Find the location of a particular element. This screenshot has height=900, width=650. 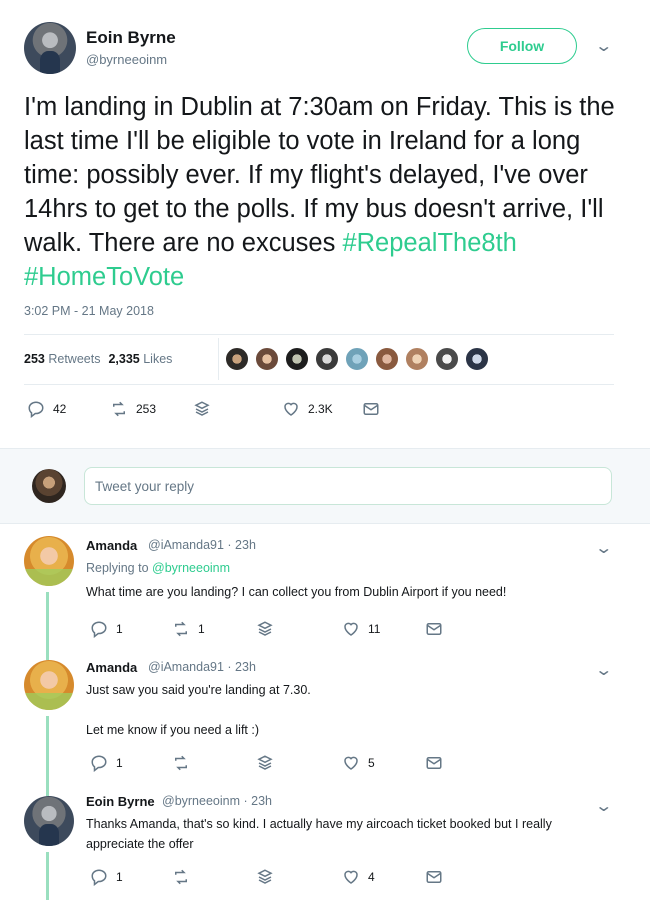

reply-text-line2: Let me know if you need a lift :) is located at coordinates (173, 730).